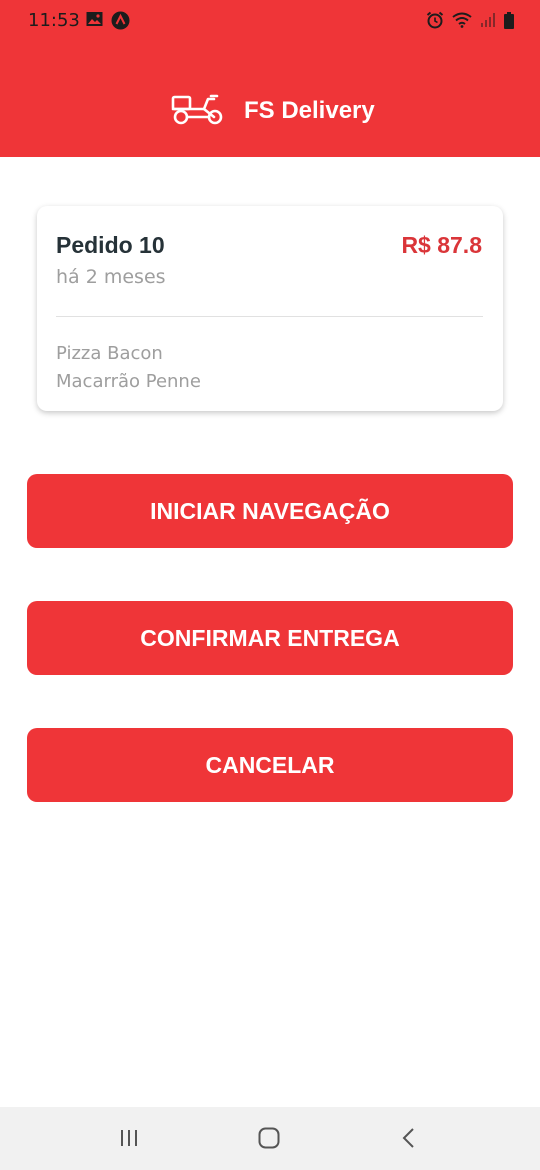  Describe the element at coordinates (110, 245) in the screenshot. I see `order-title: Pedido 10` at that location.